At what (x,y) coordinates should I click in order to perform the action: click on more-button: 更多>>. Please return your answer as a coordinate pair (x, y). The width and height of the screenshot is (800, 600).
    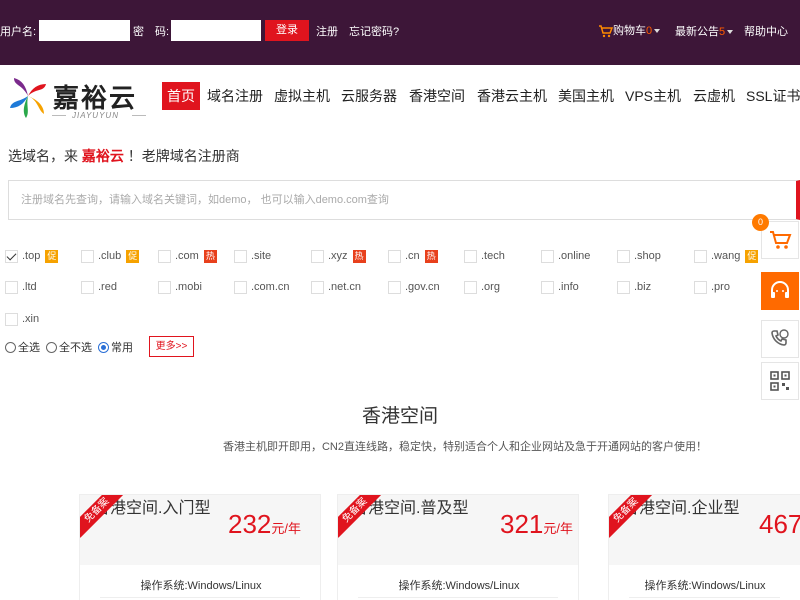
    Looking at the image, I should click on (171, 346).